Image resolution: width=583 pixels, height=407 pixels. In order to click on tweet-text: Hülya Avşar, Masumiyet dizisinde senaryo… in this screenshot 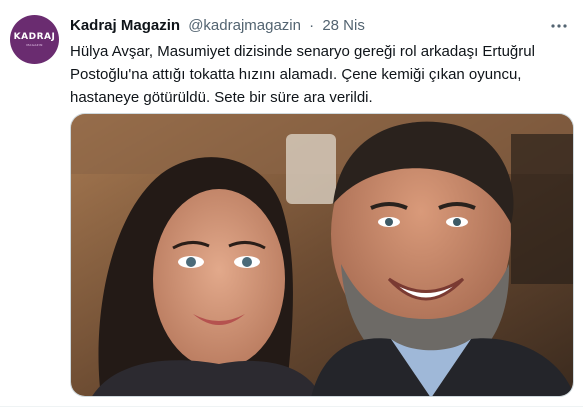, I will do `click(302, 74)`.